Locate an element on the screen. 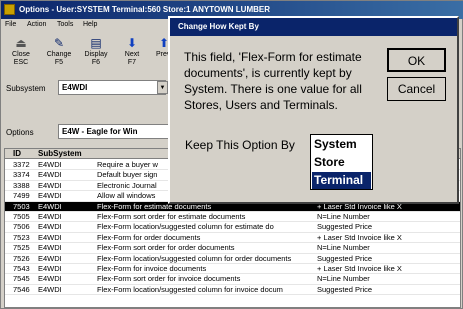  display-button: ▤ Display F6 is located at coordinates (96, 53).